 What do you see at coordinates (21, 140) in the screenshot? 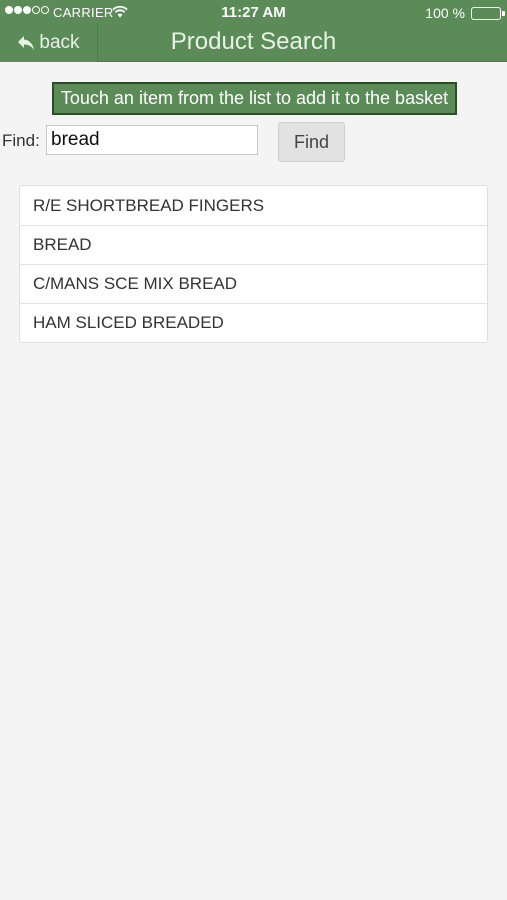
I see `find-label: Find:` at bounding box center [21, 140].